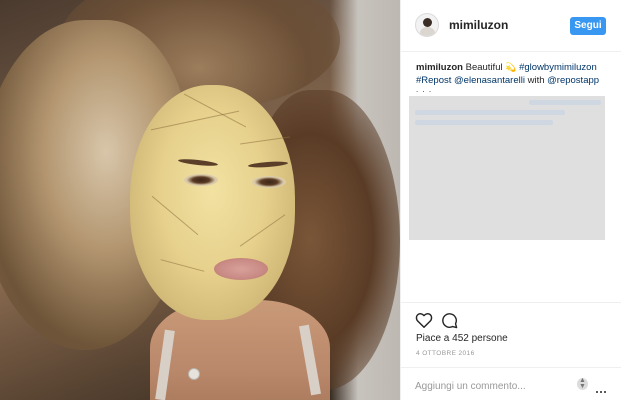  I want to click on post-actions: Piace a 452 persone 4 OTTOBRE 2016 ▲▼, so click(511, 351).